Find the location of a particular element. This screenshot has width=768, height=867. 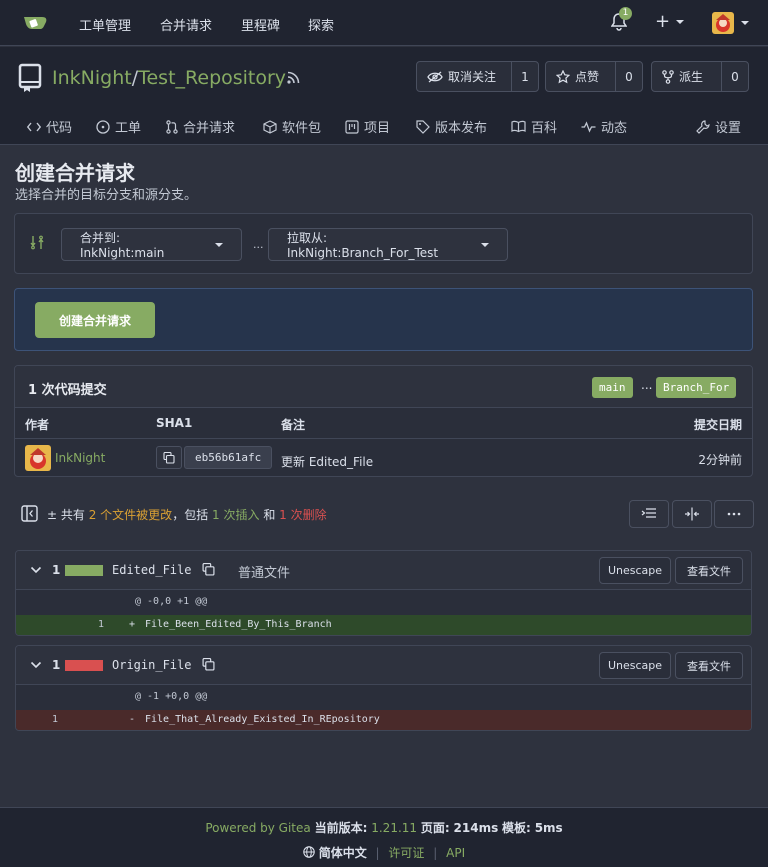

unwatch-button: 取消关注 is located at coordinates (464, 76).